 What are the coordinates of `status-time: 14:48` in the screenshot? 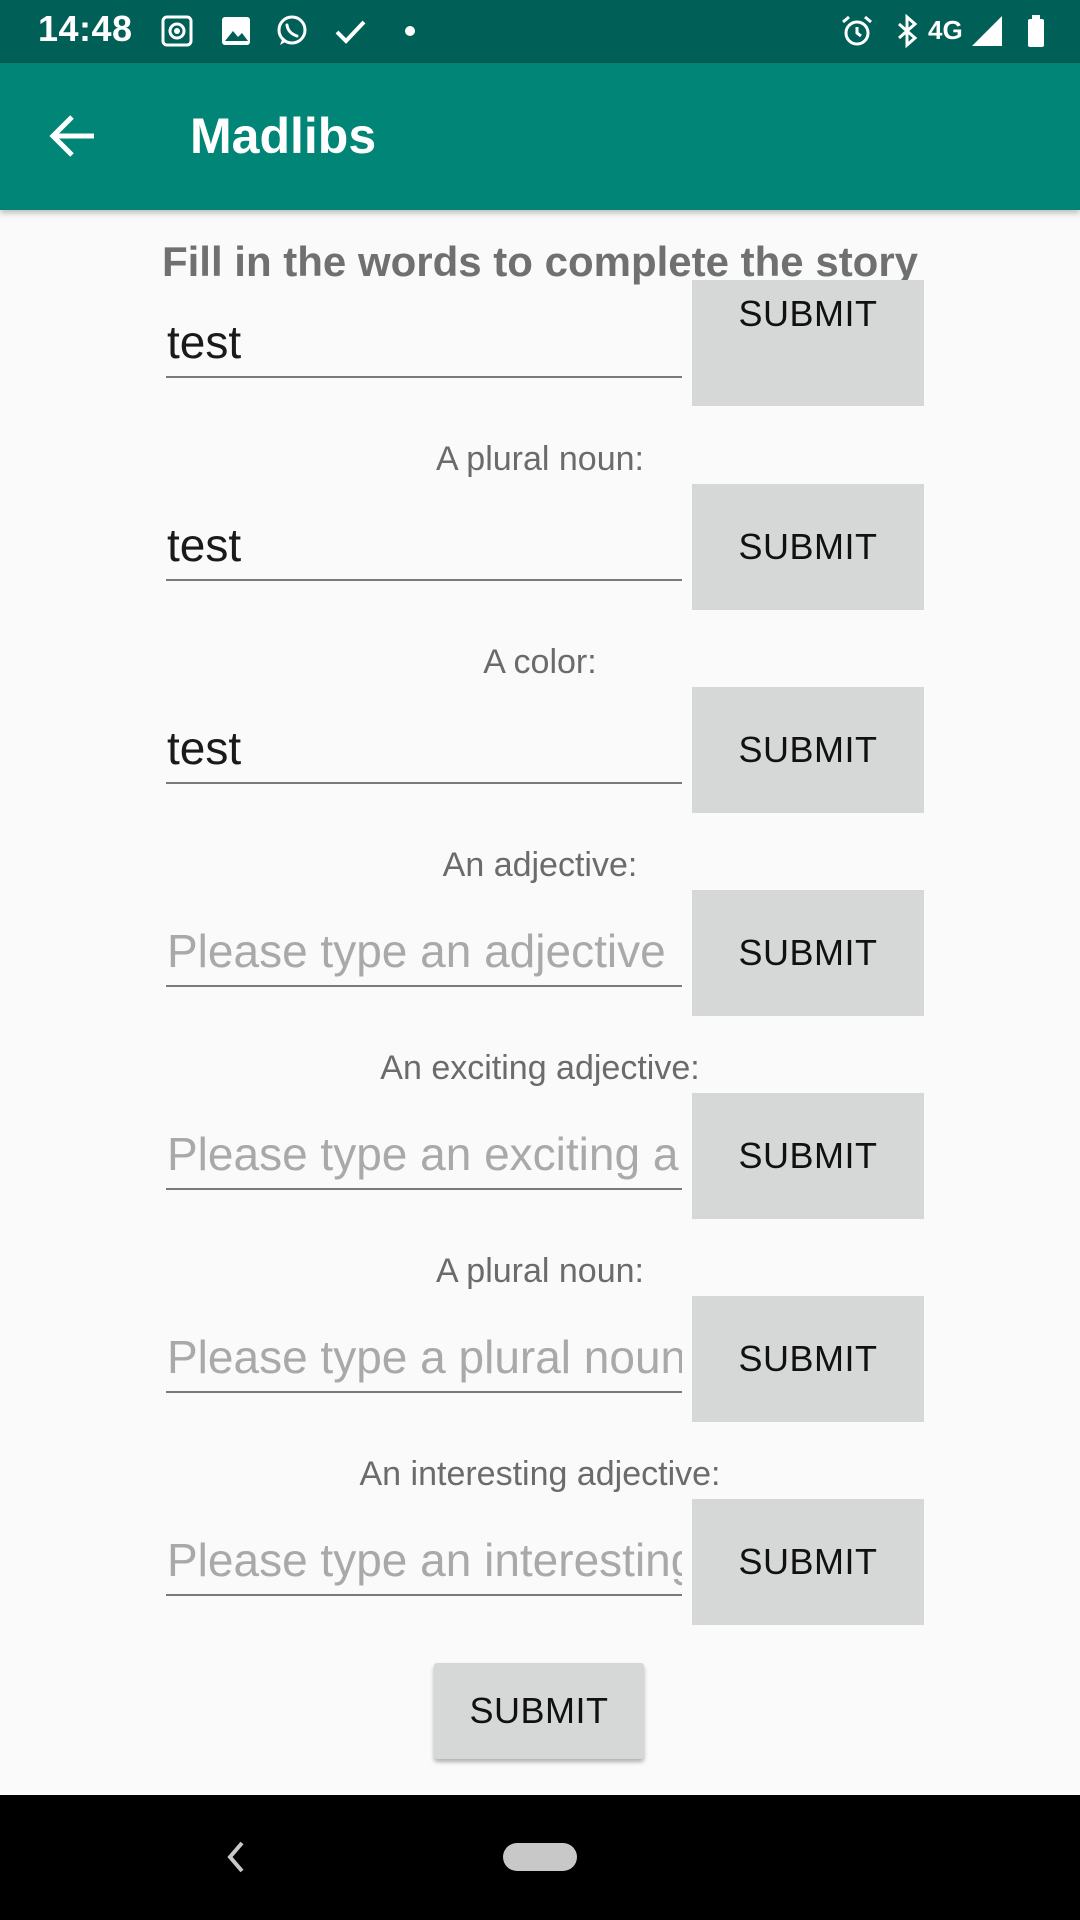 It's located at (85, 28).